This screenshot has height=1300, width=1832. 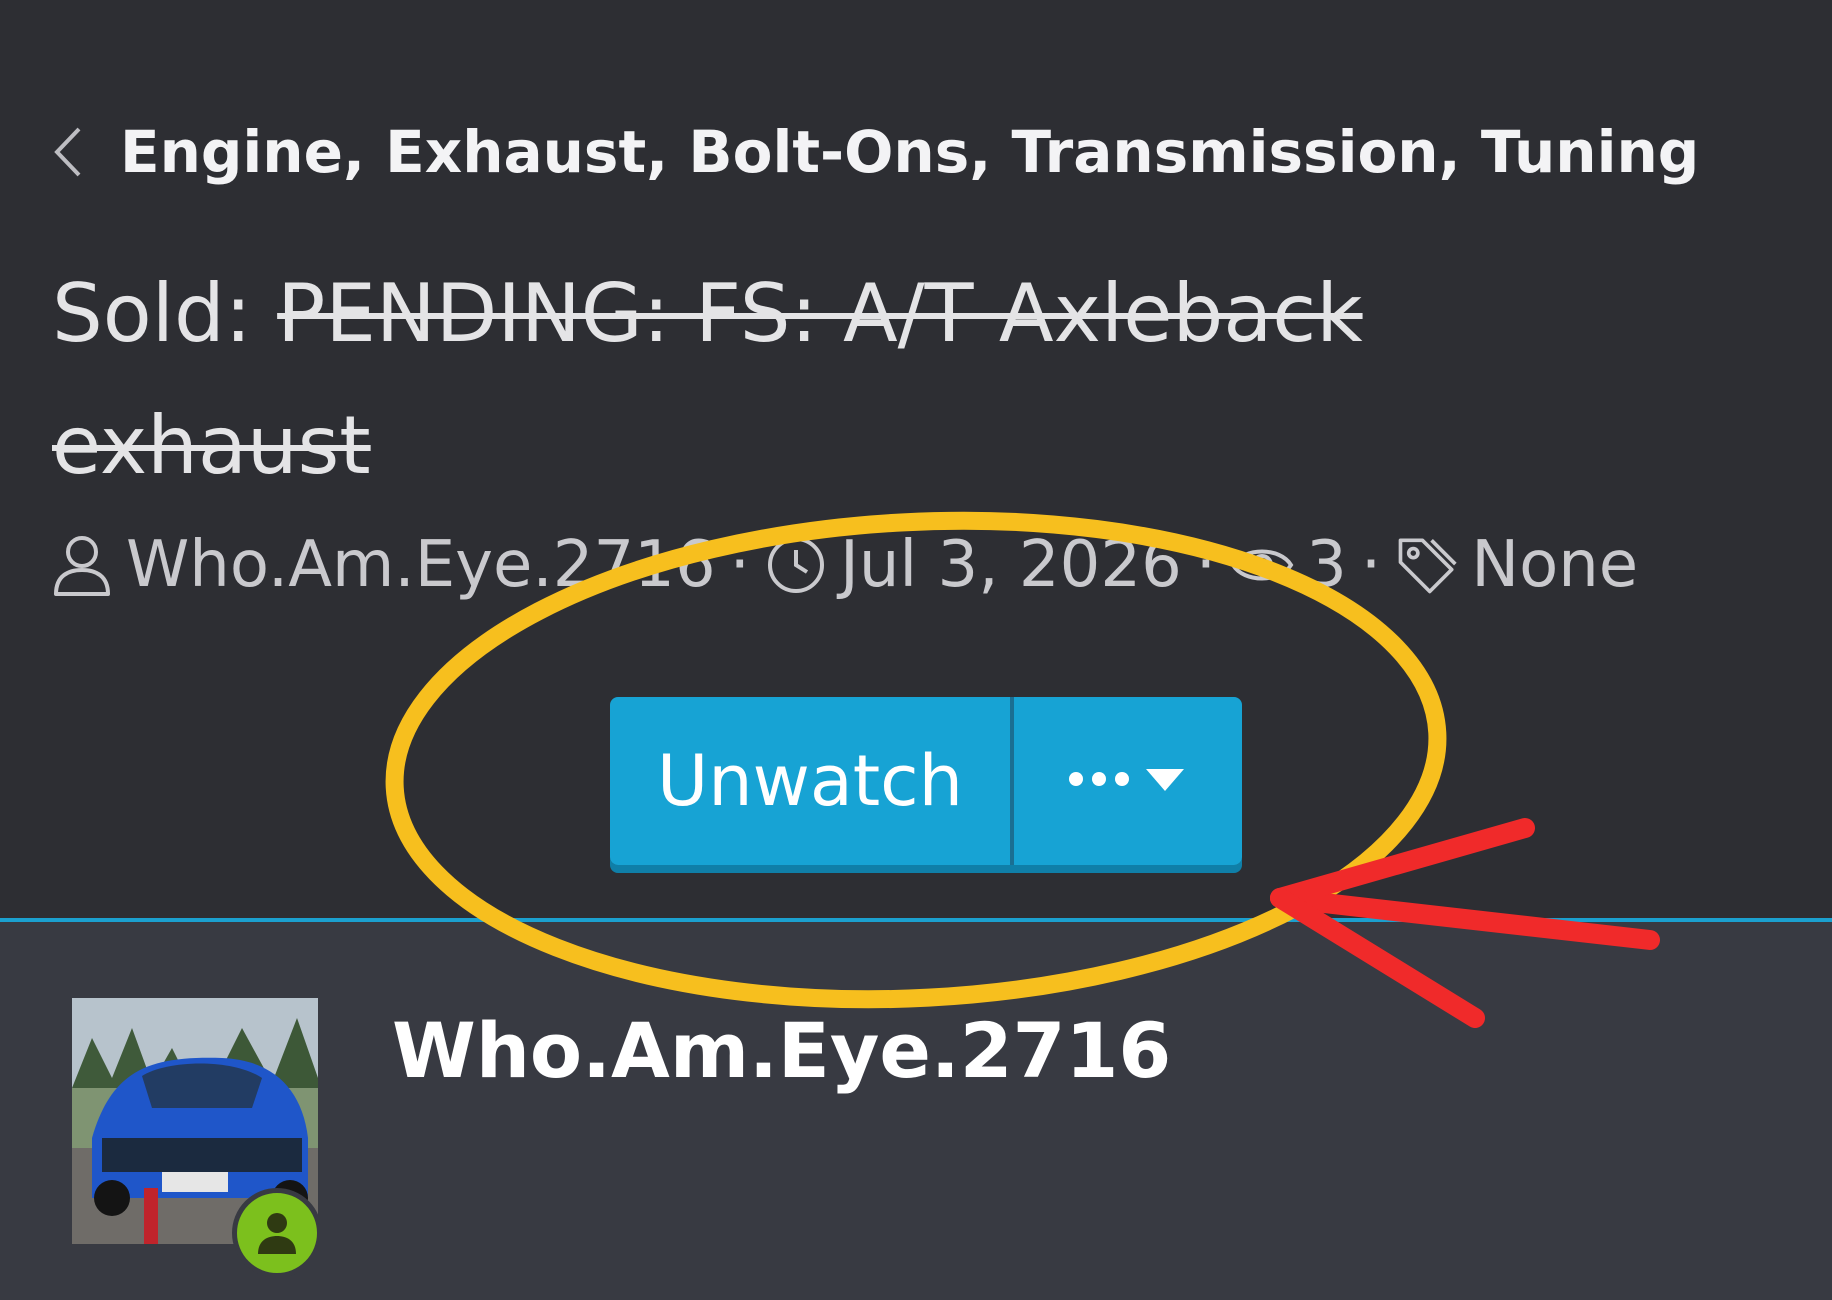 I want to click on tag-icon, so click(x=1427, y=565).